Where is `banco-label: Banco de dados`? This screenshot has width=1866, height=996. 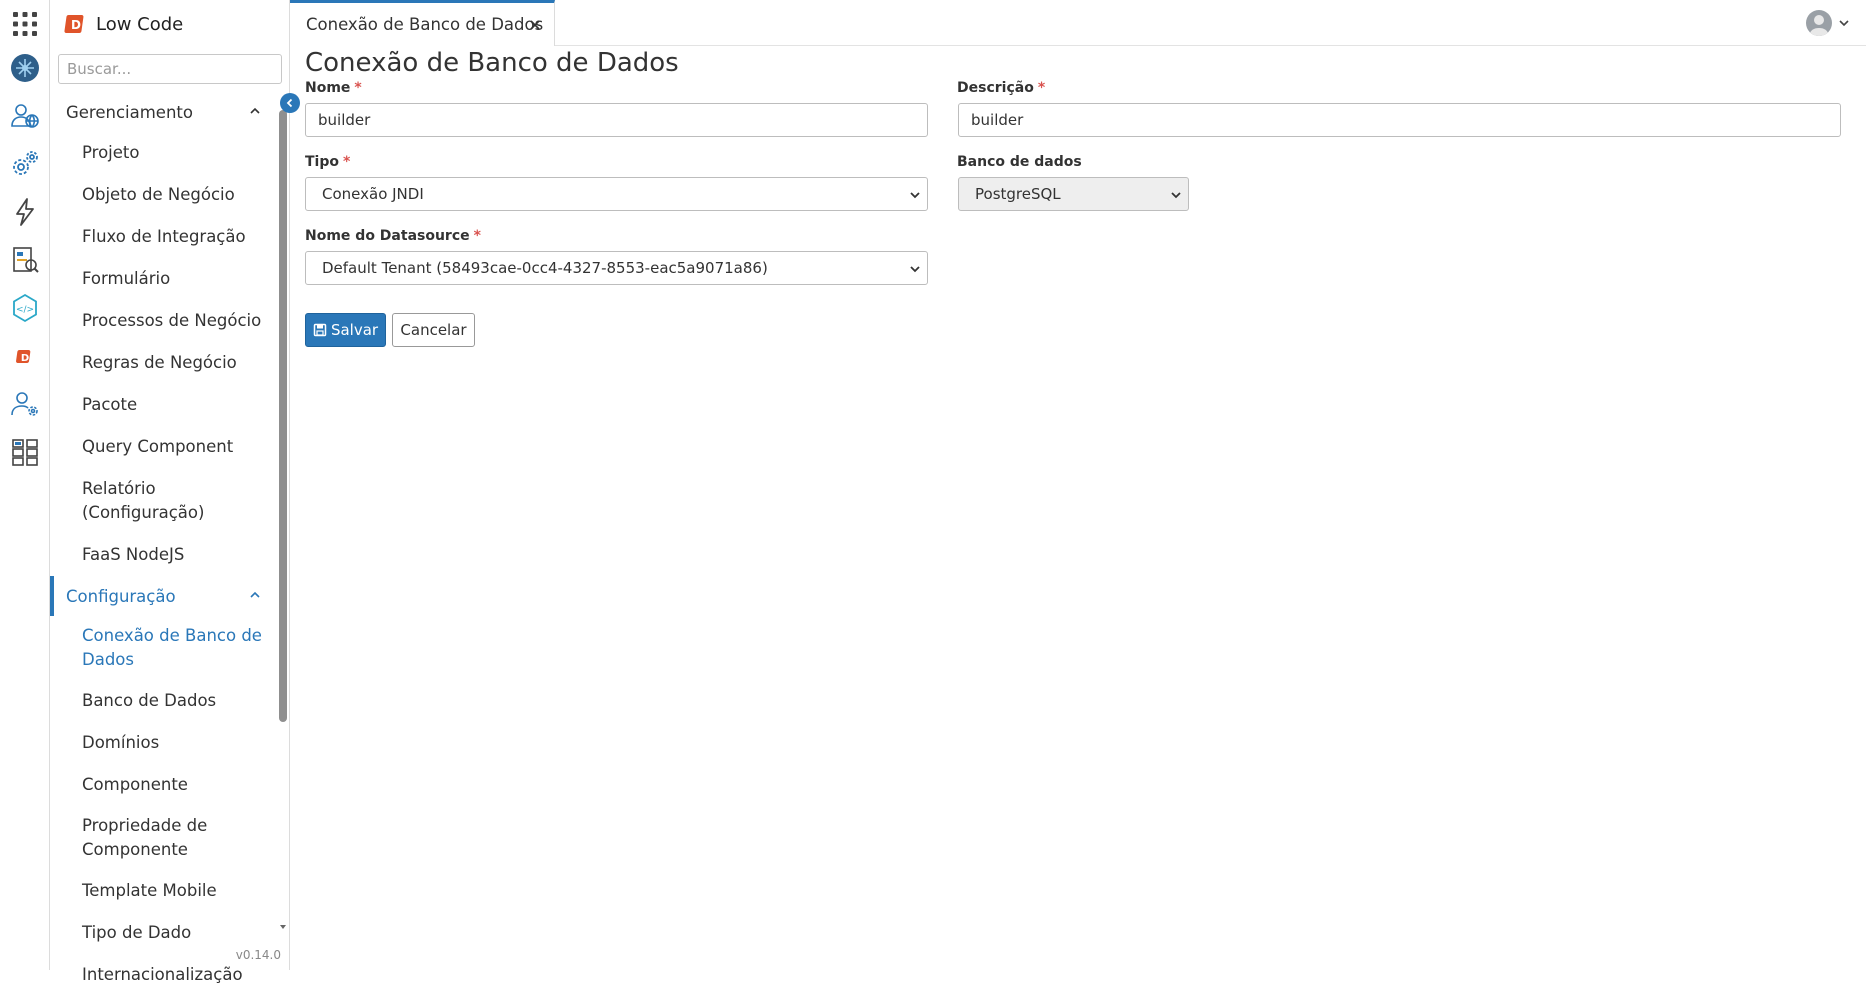
banco-label: Banco de dados is located at coordinates (1019, 162).